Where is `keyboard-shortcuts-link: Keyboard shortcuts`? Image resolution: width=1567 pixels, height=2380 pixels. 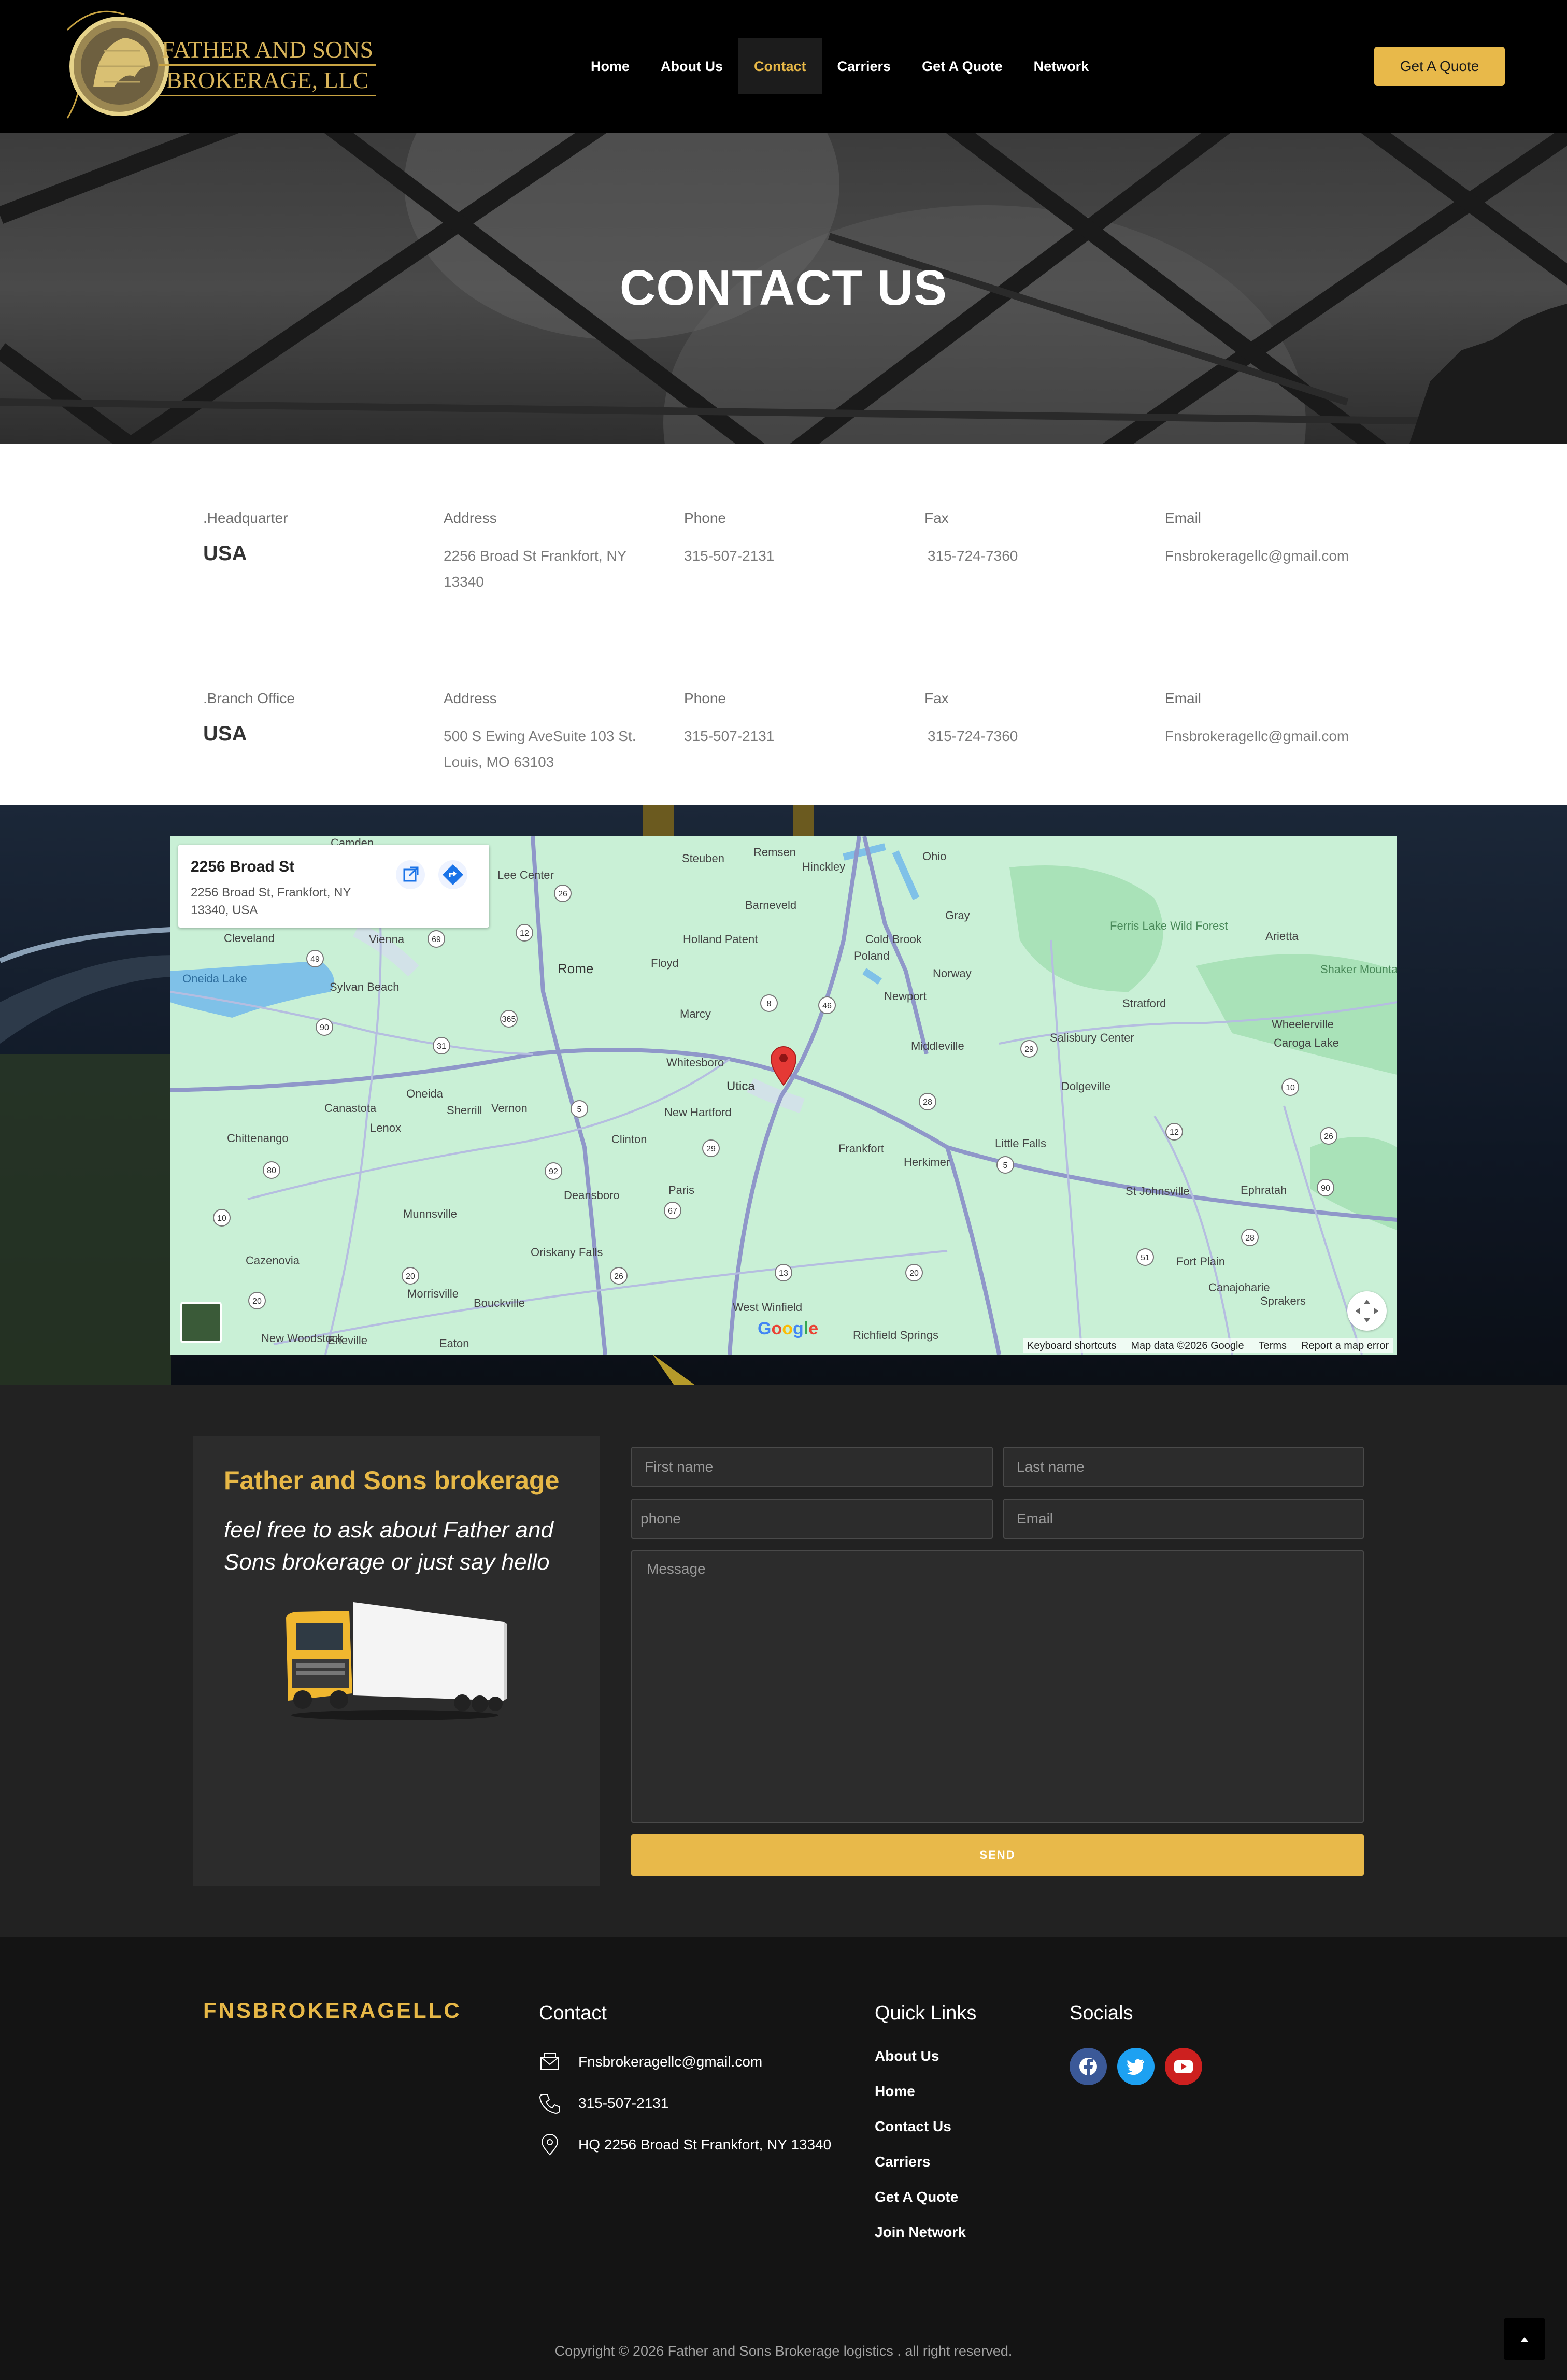 keyboard-shortcuts-link: Keyboard shortcuts is located at coordinates (1071, 1345).